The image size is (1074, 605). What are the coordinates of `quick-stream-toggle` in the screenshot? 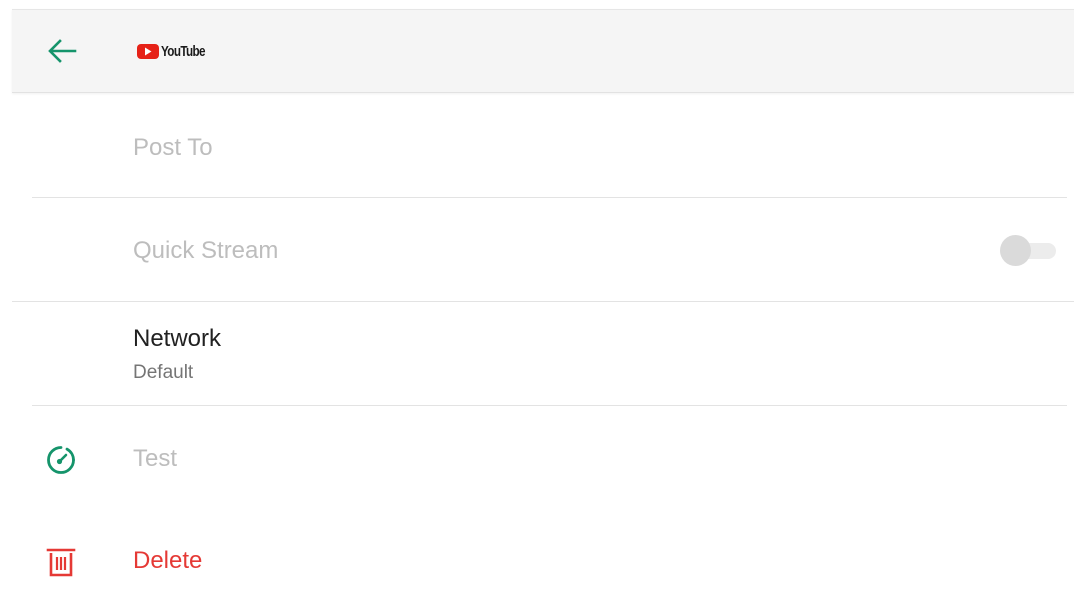 It's located at (1028, 250).